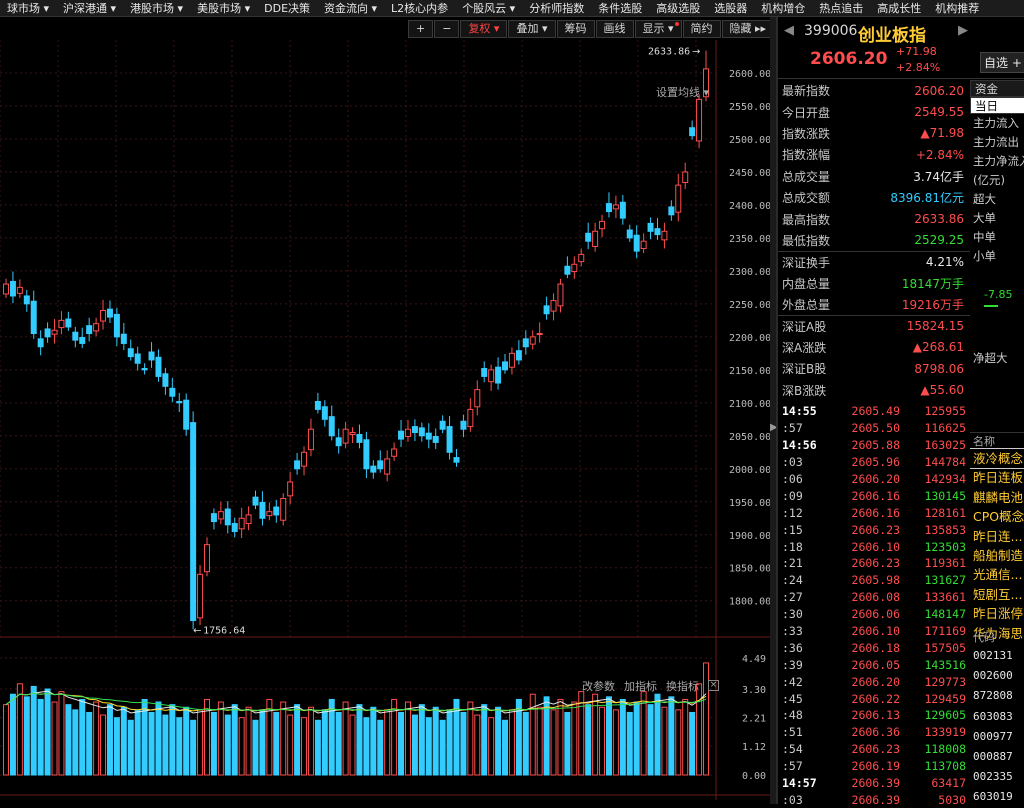 This screenshot has height=808, width=1024. What do you see at coordinates (874, 715) in the screenshot?
I see `tick-row: :48 2606.13 129605` at bounding box center [874, 715].